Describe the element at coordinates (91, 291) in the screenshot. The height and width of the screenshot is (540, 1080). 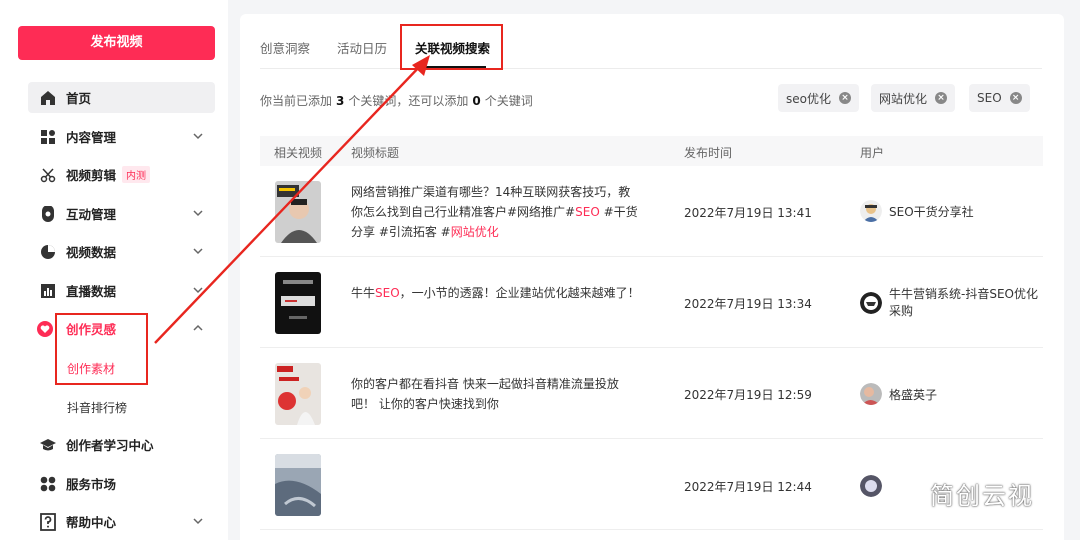
I see `sidebar-item-label: 直播数据` at that location.